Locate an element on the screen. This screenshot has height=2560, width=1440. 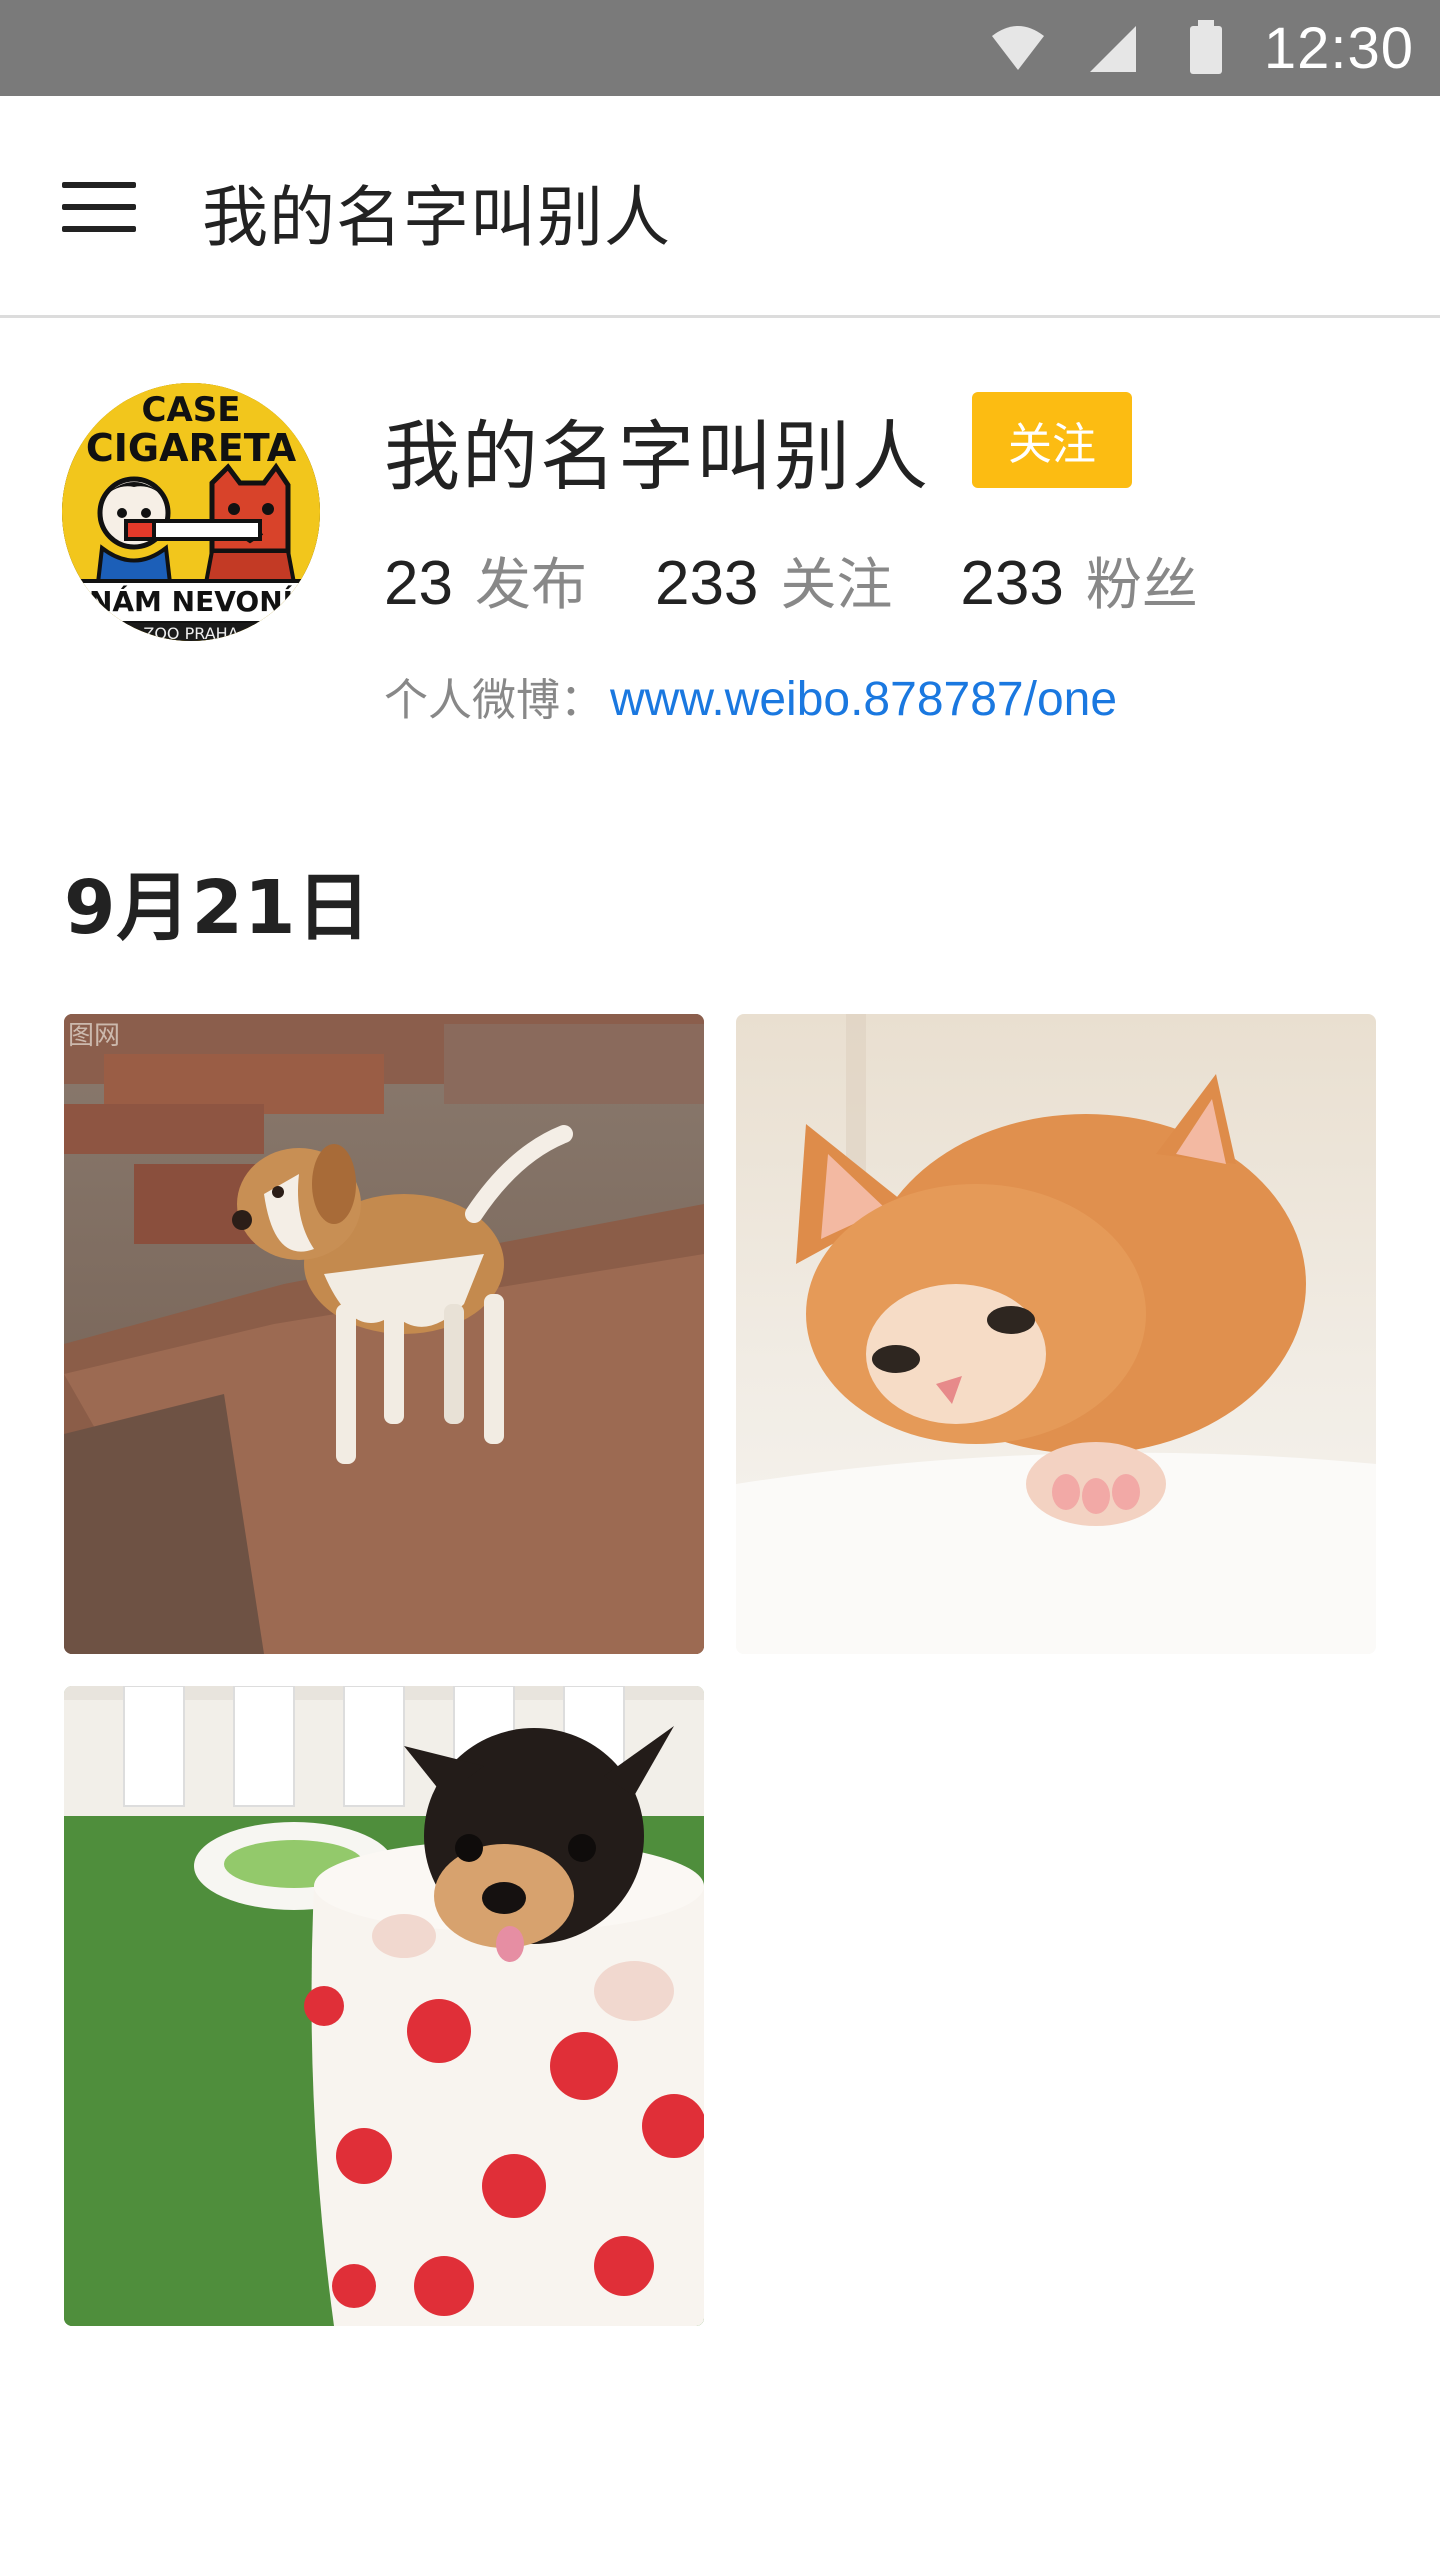
avatar-text-middle: CIGARETA is located at coordinates (191, 448).